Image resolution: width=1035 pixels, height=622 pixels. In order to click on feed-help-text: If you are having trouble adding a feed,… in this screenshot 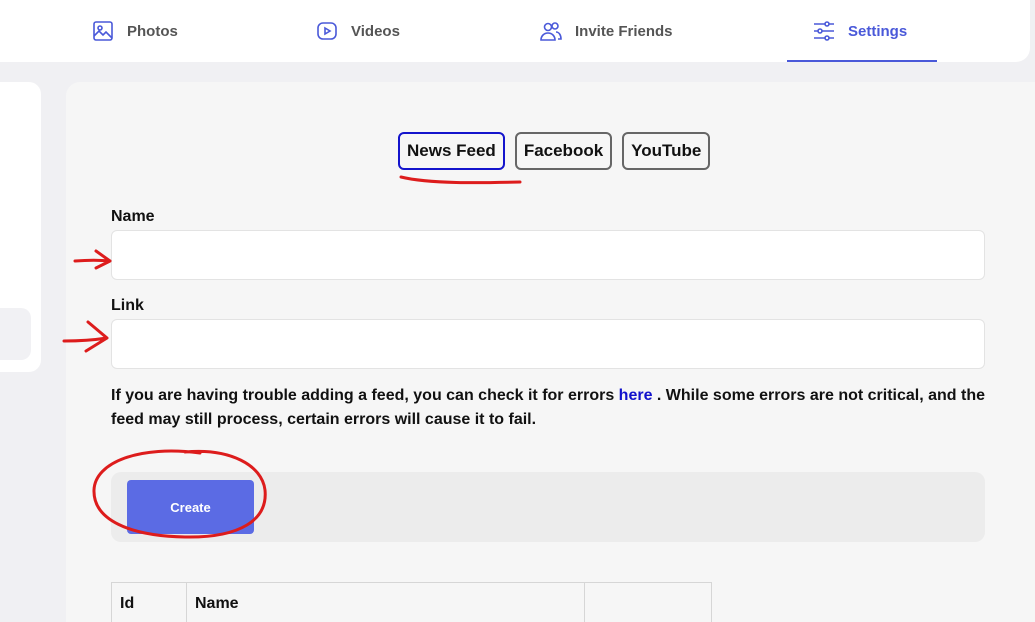, I will do `click(551, 408)`.